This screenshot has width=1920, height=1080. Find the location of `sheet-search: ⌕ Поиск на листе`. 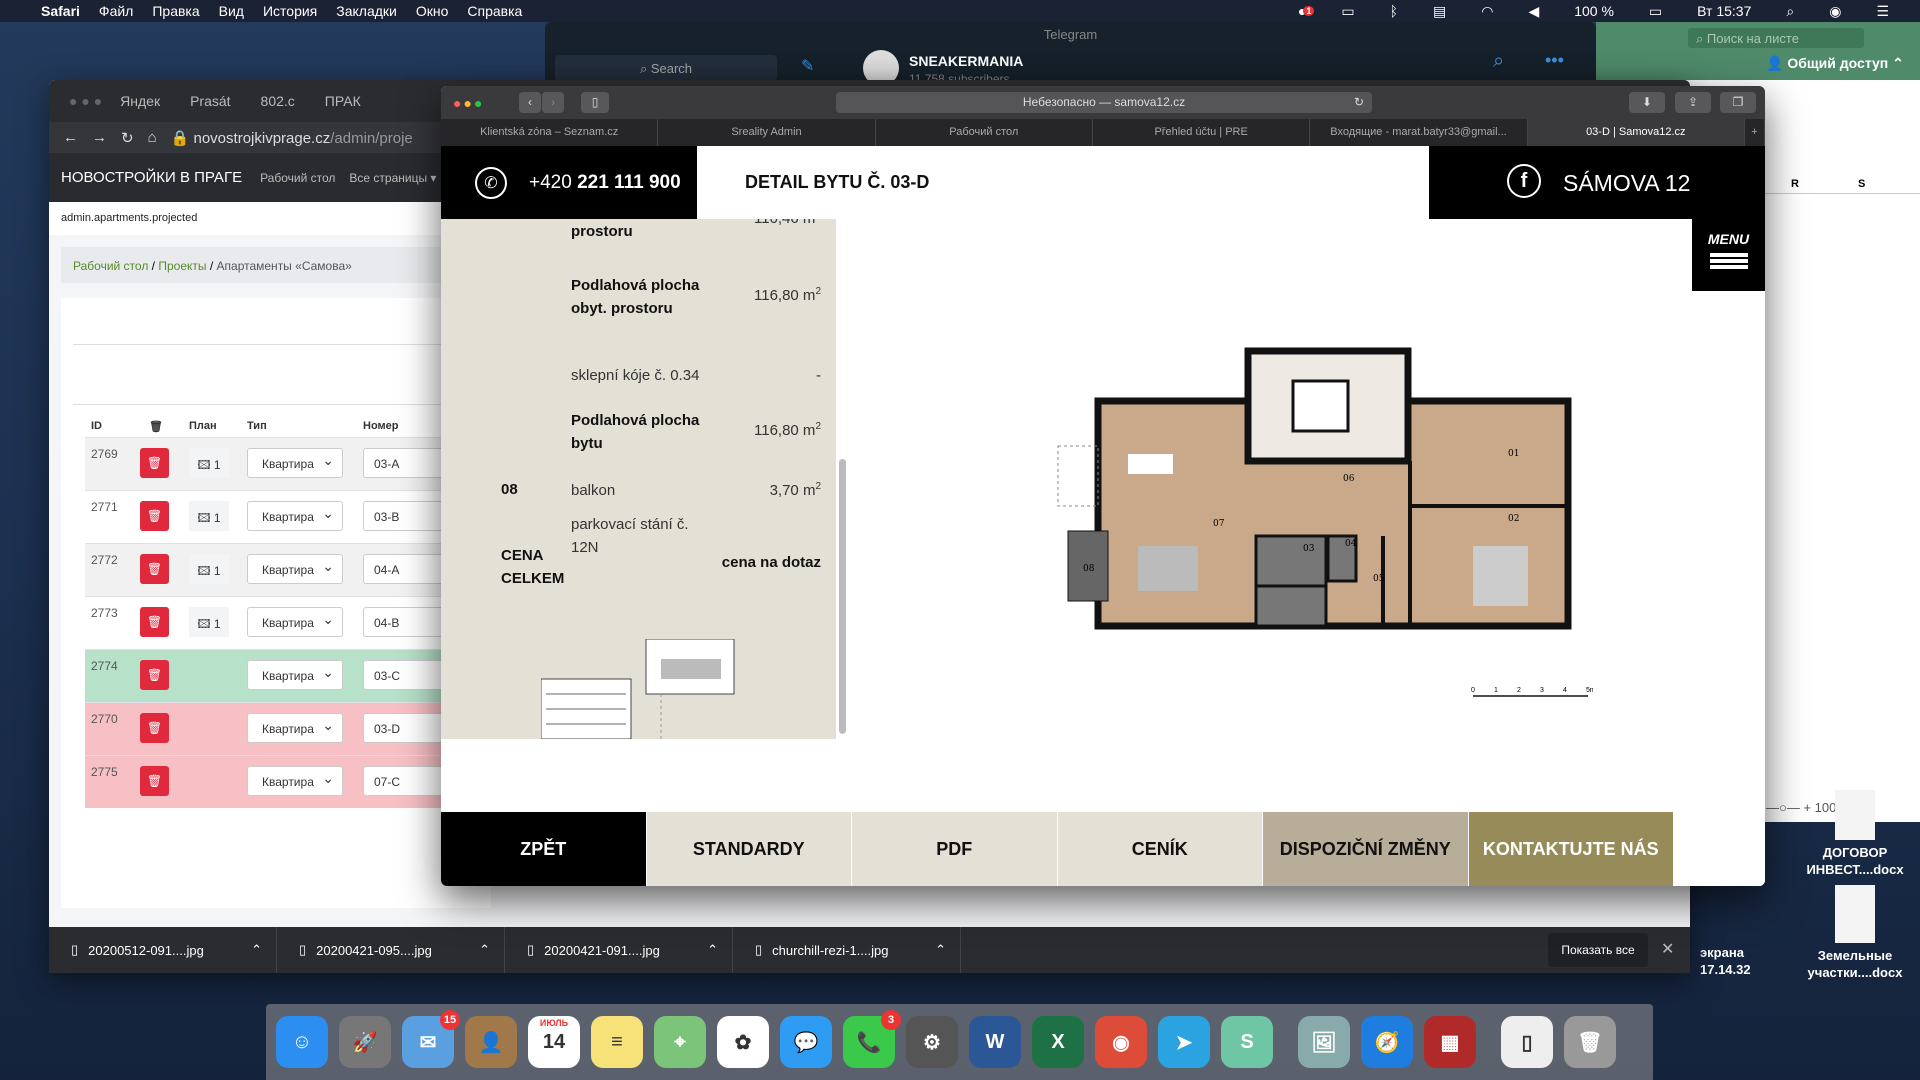

sheet-search: ⌕ Поиск на листе is located at coordinates (1776, 38).